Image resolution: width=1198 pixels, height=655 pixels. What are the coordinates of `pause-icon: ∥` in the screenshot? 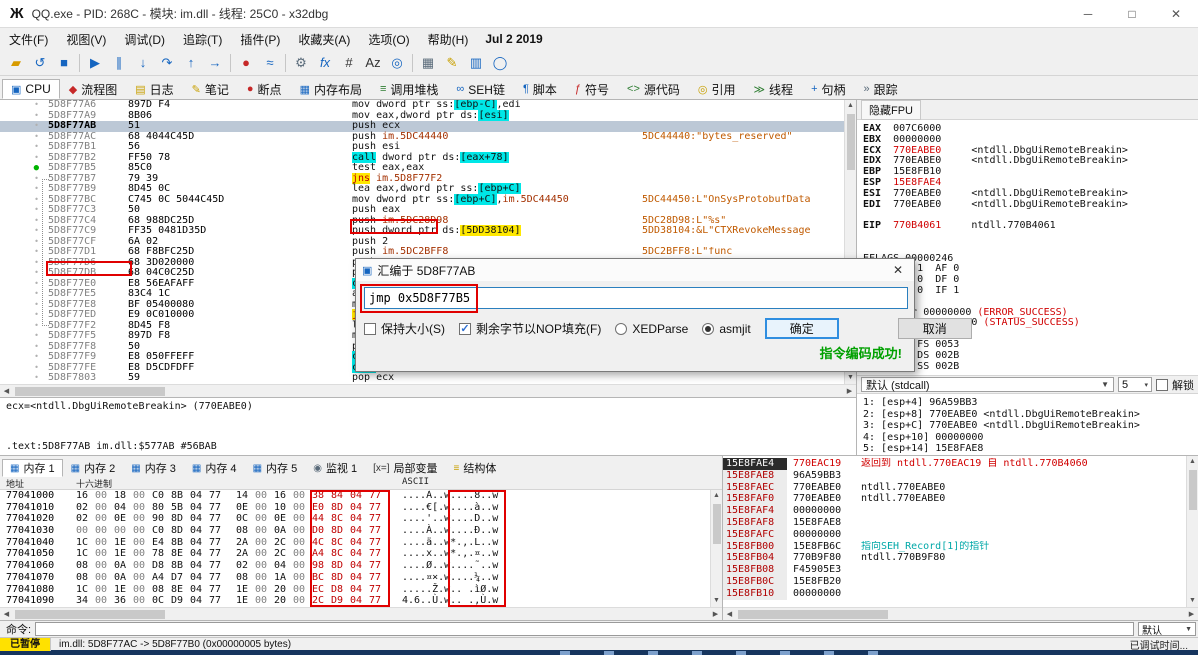 It's located at (119, 63).